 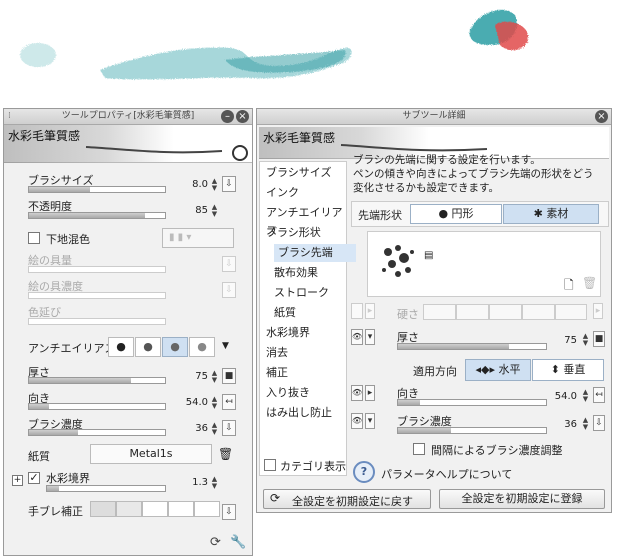 I want to click on category-item: インク, so click(x=282, y=193).